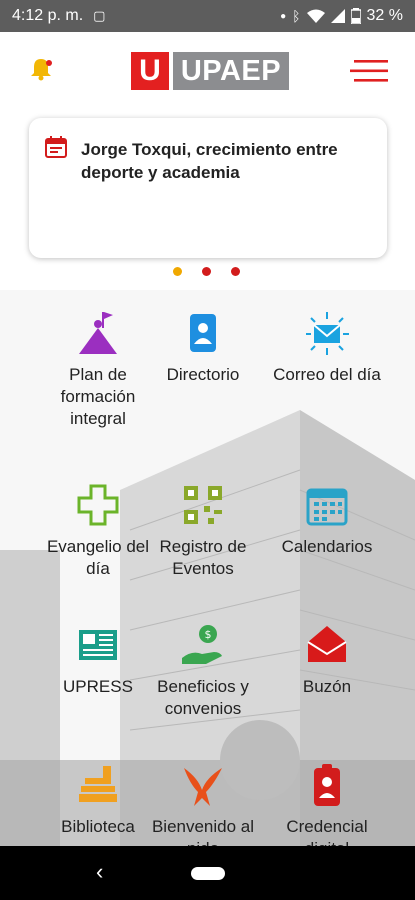 This screenshot has height=900, width=415. What do you see at coordinates (327, 505) in the screenshot?
I see `calendar-icon` at bounding box center [327, 505].